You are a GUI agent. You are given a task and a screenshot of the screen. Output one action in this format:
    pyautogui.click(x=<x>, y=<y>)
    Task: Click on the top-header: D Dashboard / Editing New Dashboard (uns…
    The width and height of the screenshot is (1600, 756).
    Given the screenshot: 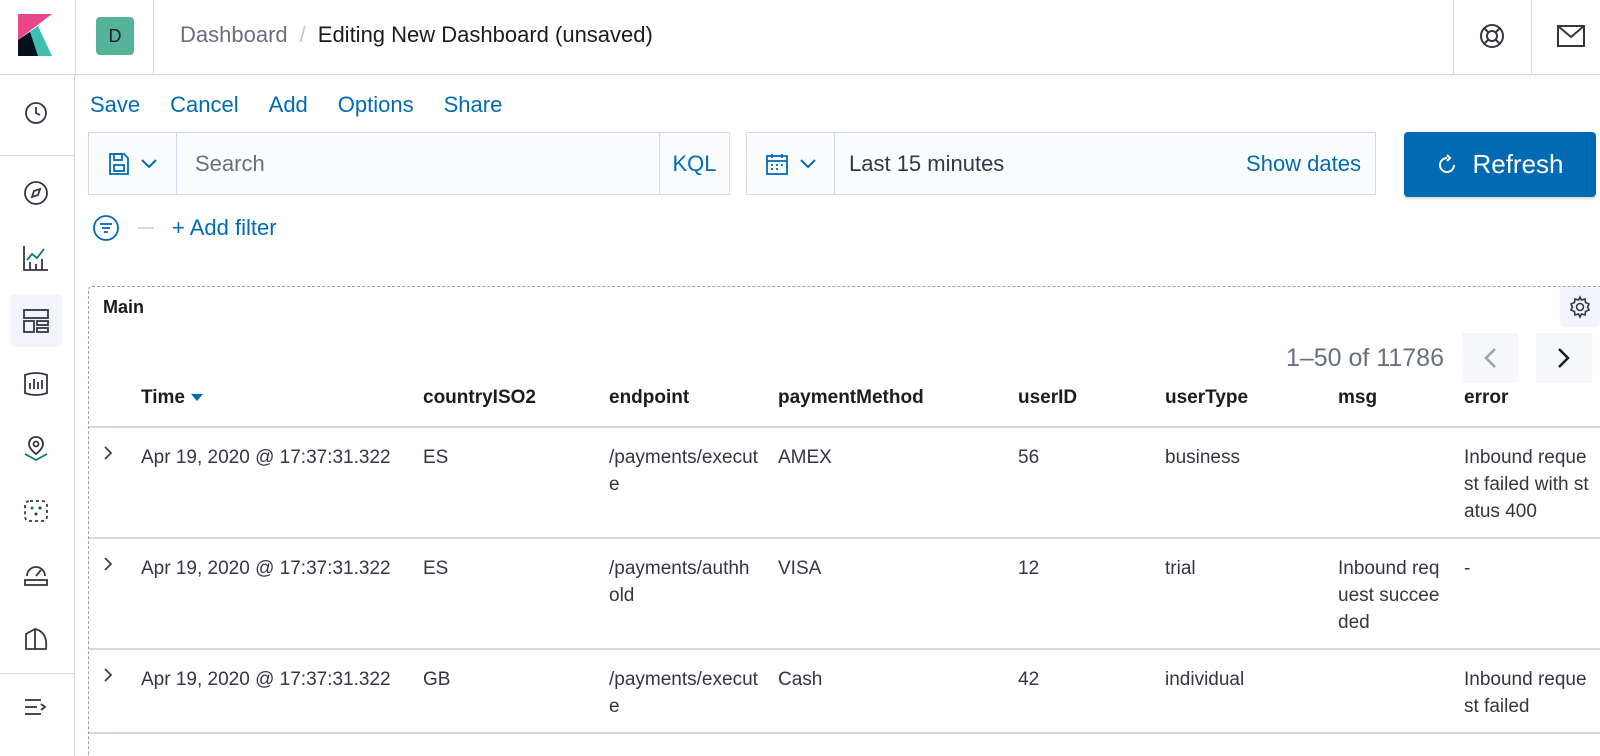 What is the action you would take?
    pyautogui.click(x=800, y=37)
    